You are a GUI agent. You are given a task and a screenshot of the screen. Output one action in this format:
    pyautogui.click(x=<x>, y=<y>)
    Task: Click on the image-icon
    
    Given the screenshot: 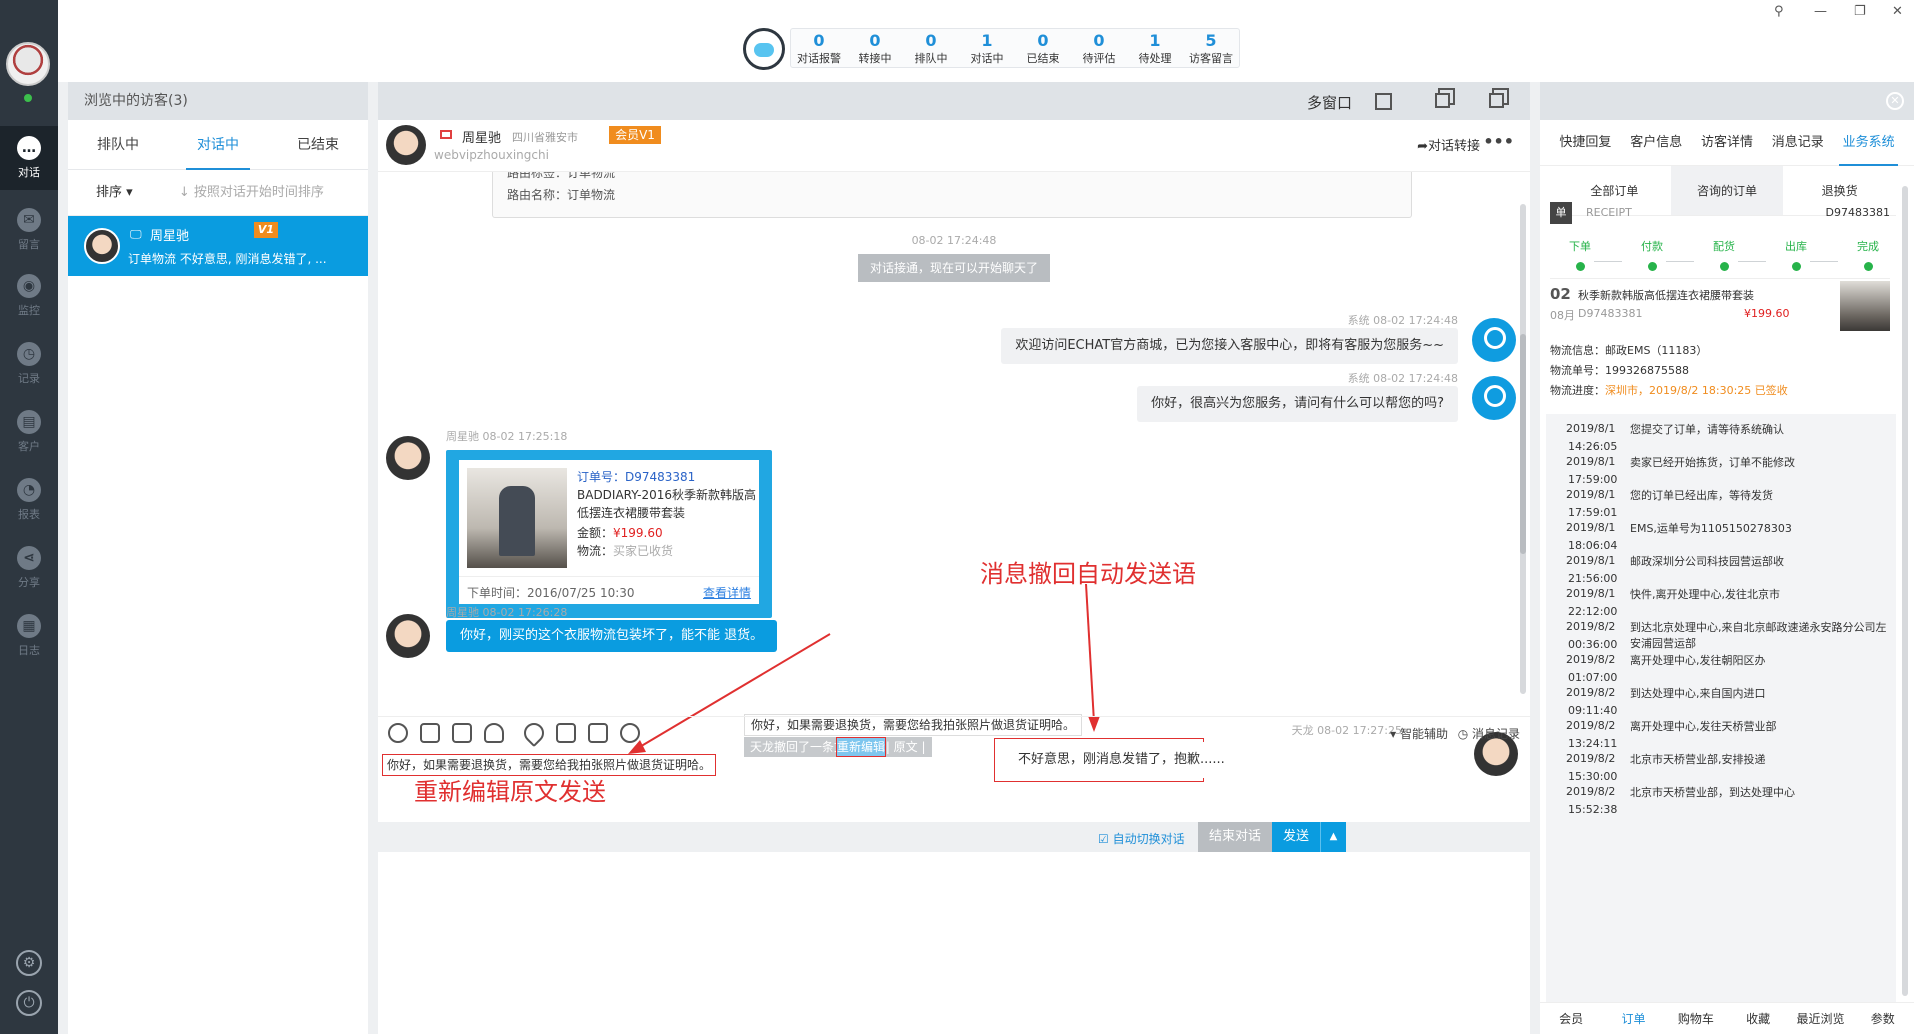 What is the action you would take?
    pyautogui.click(x=430, y=733)
    